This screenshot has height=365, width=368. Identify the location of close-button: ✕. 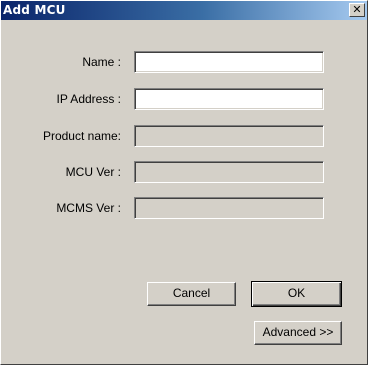
(357, 10).